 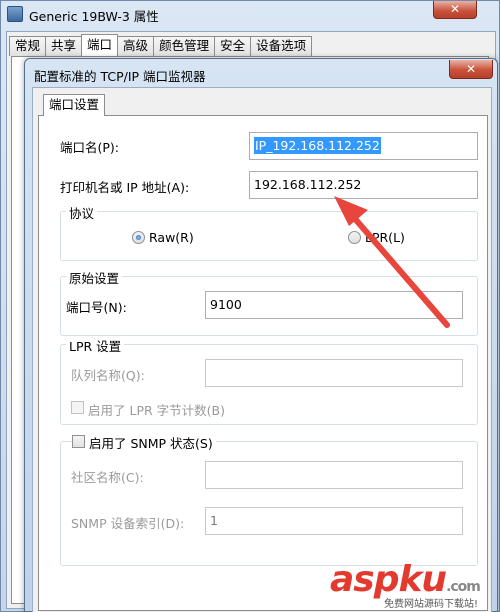 I want to click on lpr-byte-count-label: 启用了 LPR 字节计数(B), so click(x=156, y=410).